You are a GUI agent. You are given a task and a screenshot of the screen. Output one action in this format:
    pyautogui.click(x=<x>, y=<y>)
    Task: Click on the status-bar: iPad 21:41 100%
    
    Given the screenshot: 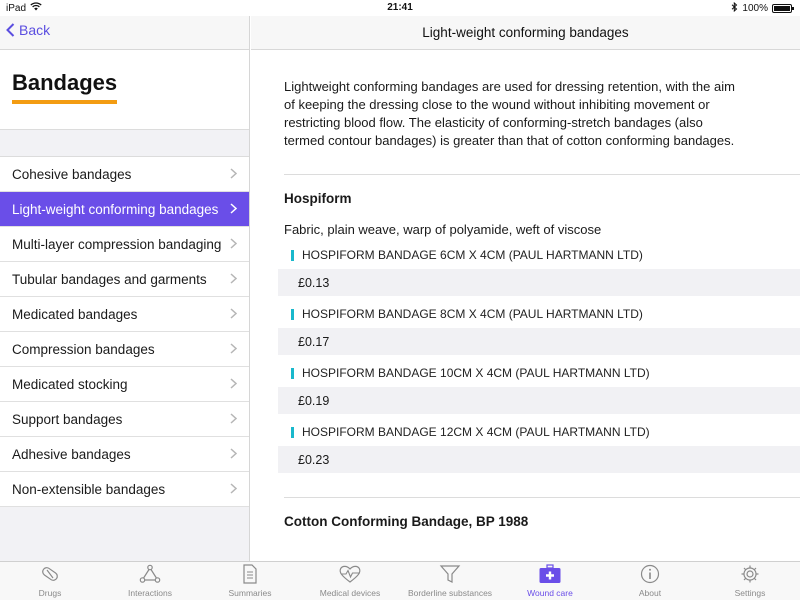 What is the action you would take?
    pyautogui.click(x=400, y=8)
    